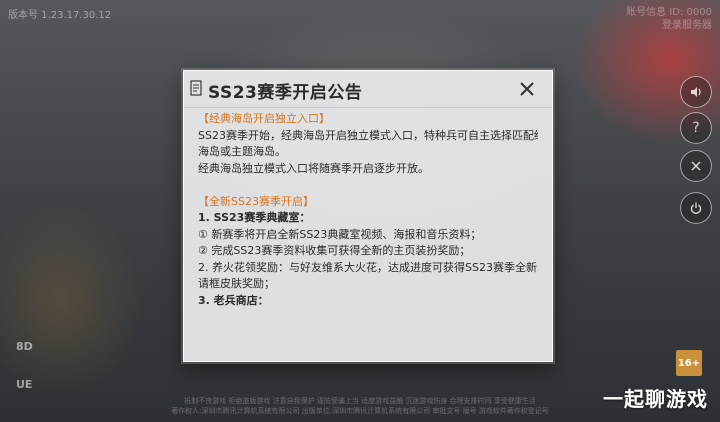 The width and height of the screenshot is (720, 422). Describe the element at coordinates (256, 201) in the screenshot. I see `section-heading: 【全新SS23赛季开启】` at that location.